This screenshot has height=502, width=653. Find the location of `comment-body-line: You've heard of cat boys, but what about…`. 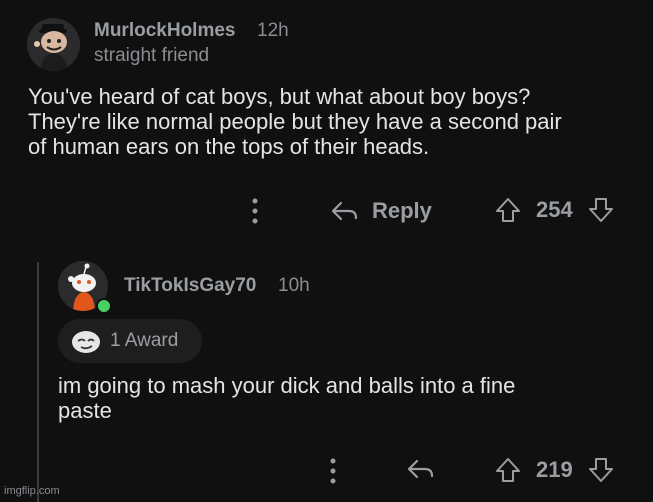

comment-body-line: You've heard of cat boys, but what about… is located at coordinates (279, 96).